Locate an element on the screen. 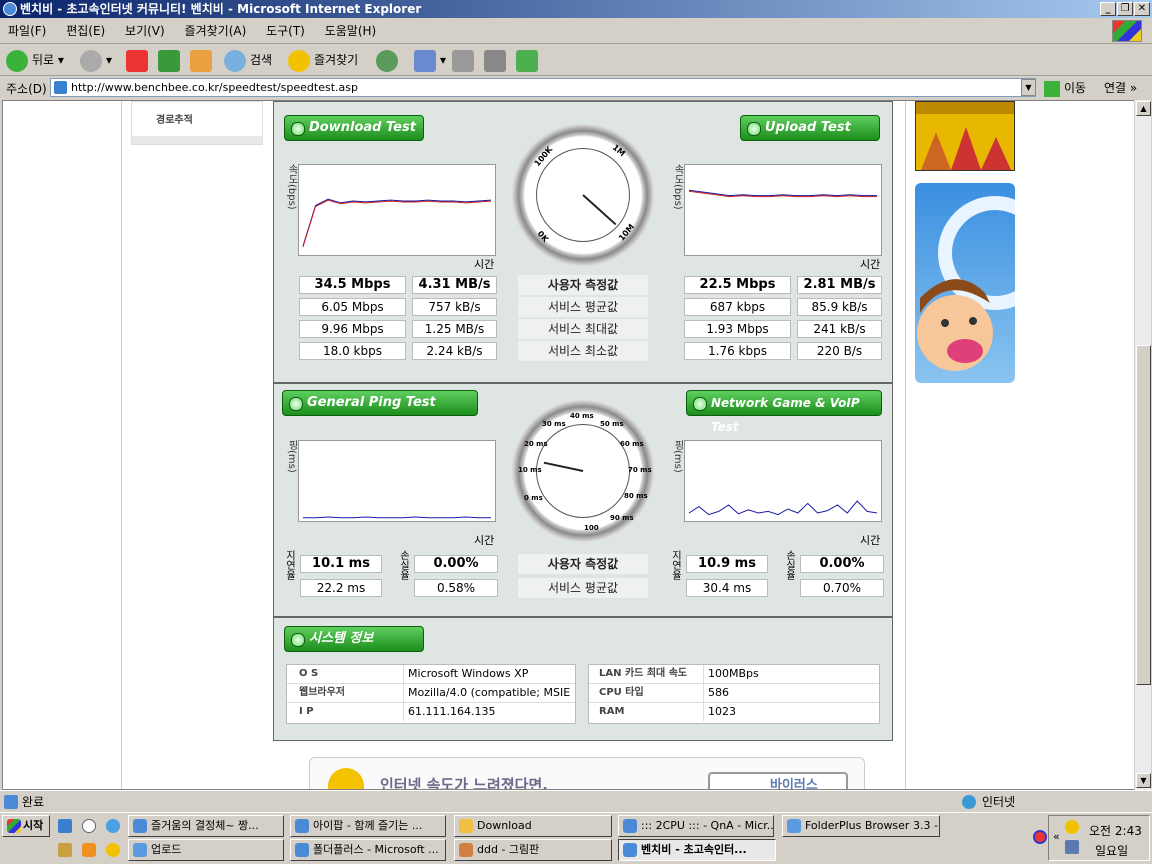  restore-button: ❐ is located at coordinates (1125, 9).